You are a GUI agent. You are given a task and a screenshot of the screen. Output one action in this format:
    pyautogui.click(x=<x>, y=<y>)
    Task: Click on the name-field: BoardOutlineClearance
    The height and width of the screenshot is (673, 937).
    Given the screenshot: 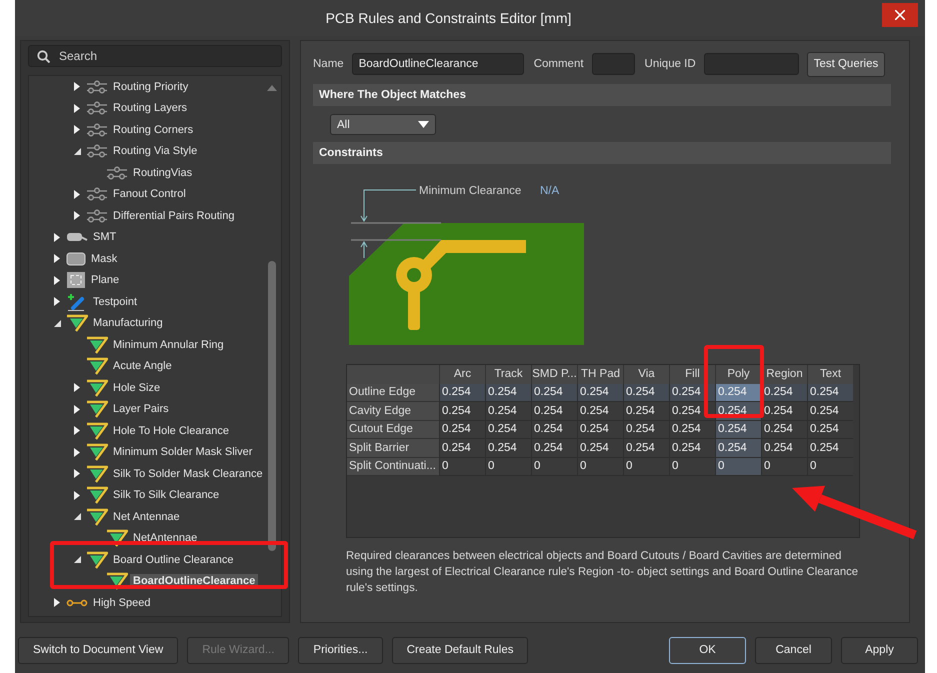 What is the action you would take?
    pyautogui.click(x=438, y=64)
    